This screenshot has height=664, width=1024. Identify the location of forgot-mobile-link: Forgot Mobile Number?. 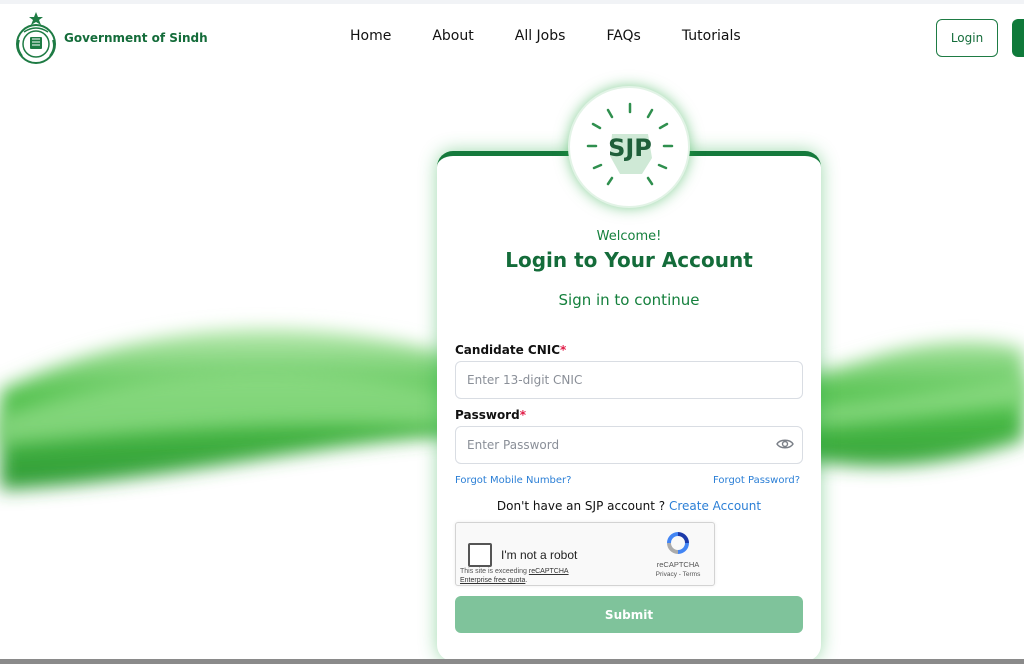
(513, 480).